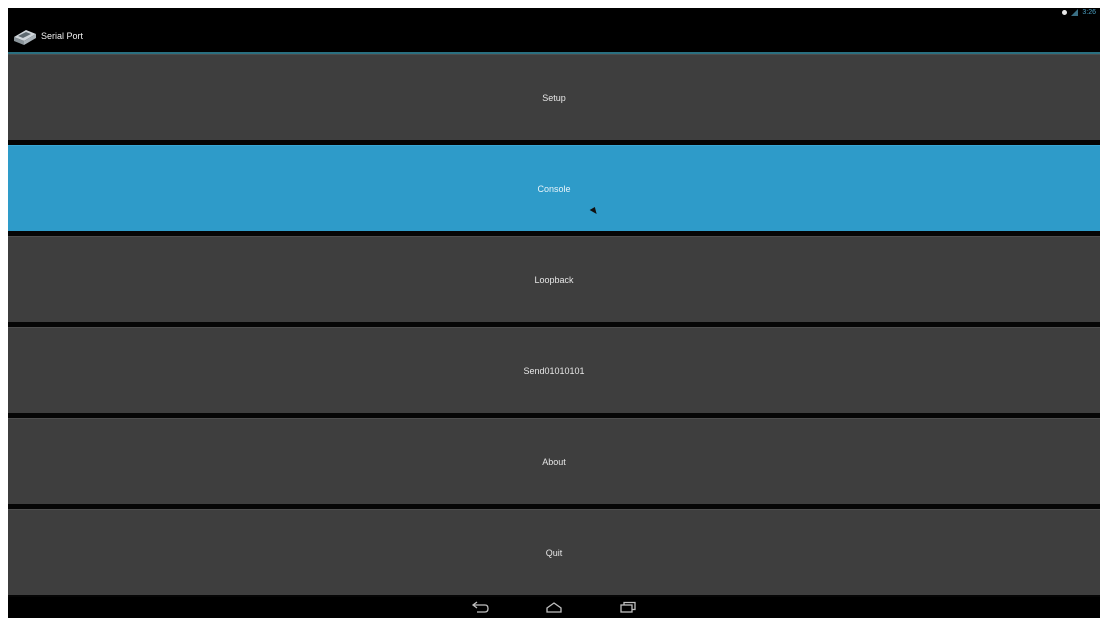 The height and width of the screenshot is (619, 1102). I want to click on home-icon, so click(554, 607).